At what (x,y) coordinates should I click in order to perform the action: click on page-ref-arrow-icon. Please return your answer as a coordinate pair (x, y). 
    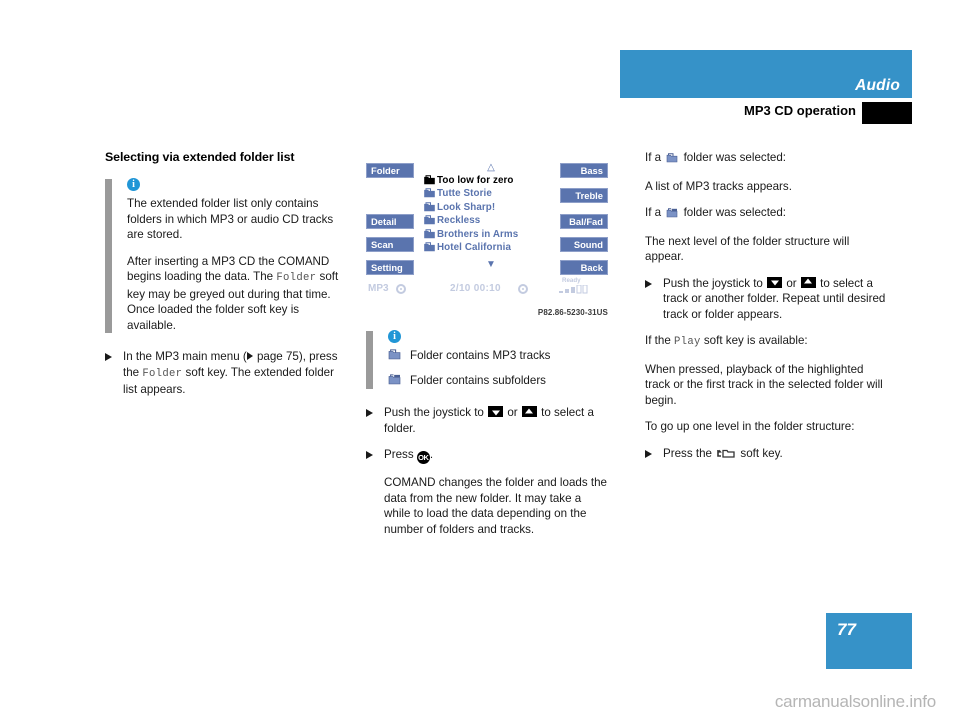
    Looking at the image, I should click on (249, 356).